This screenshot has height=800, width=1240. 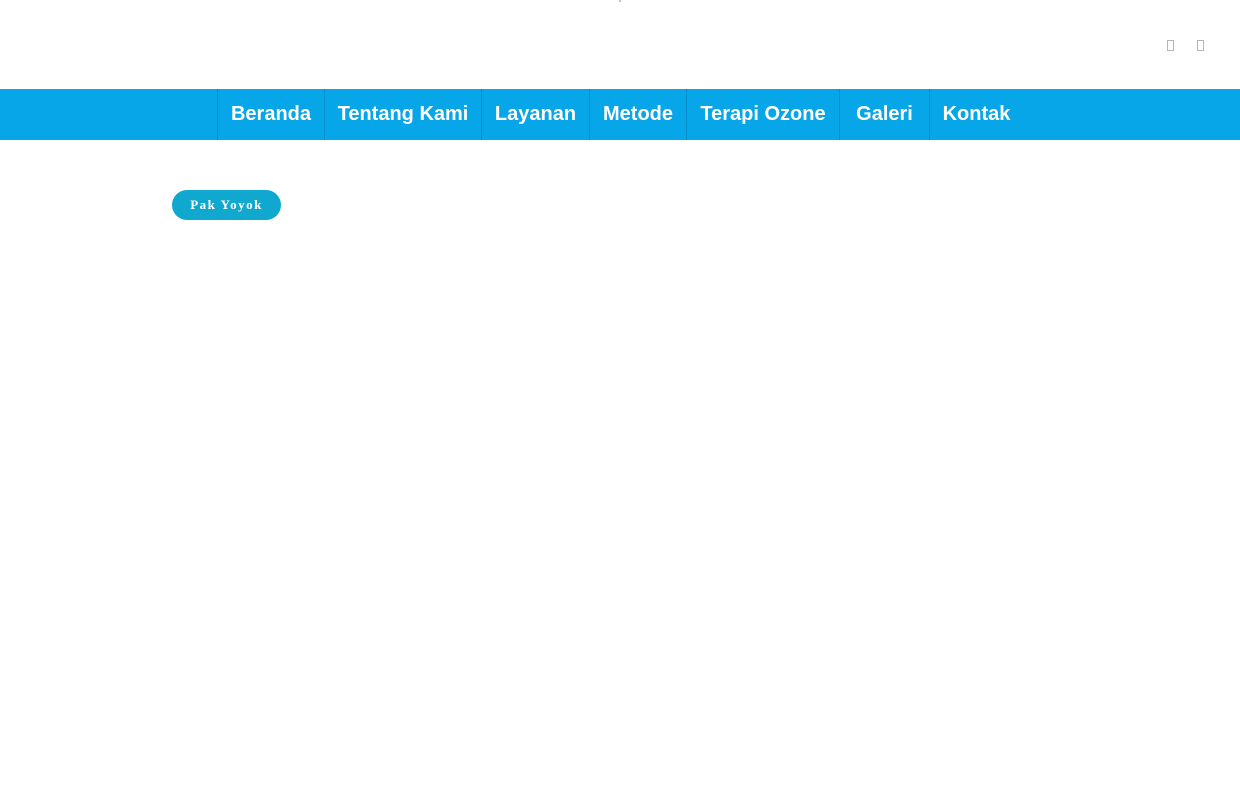 I want to click on nav-item-layanan: Layanan, so click(x=535, y=114).